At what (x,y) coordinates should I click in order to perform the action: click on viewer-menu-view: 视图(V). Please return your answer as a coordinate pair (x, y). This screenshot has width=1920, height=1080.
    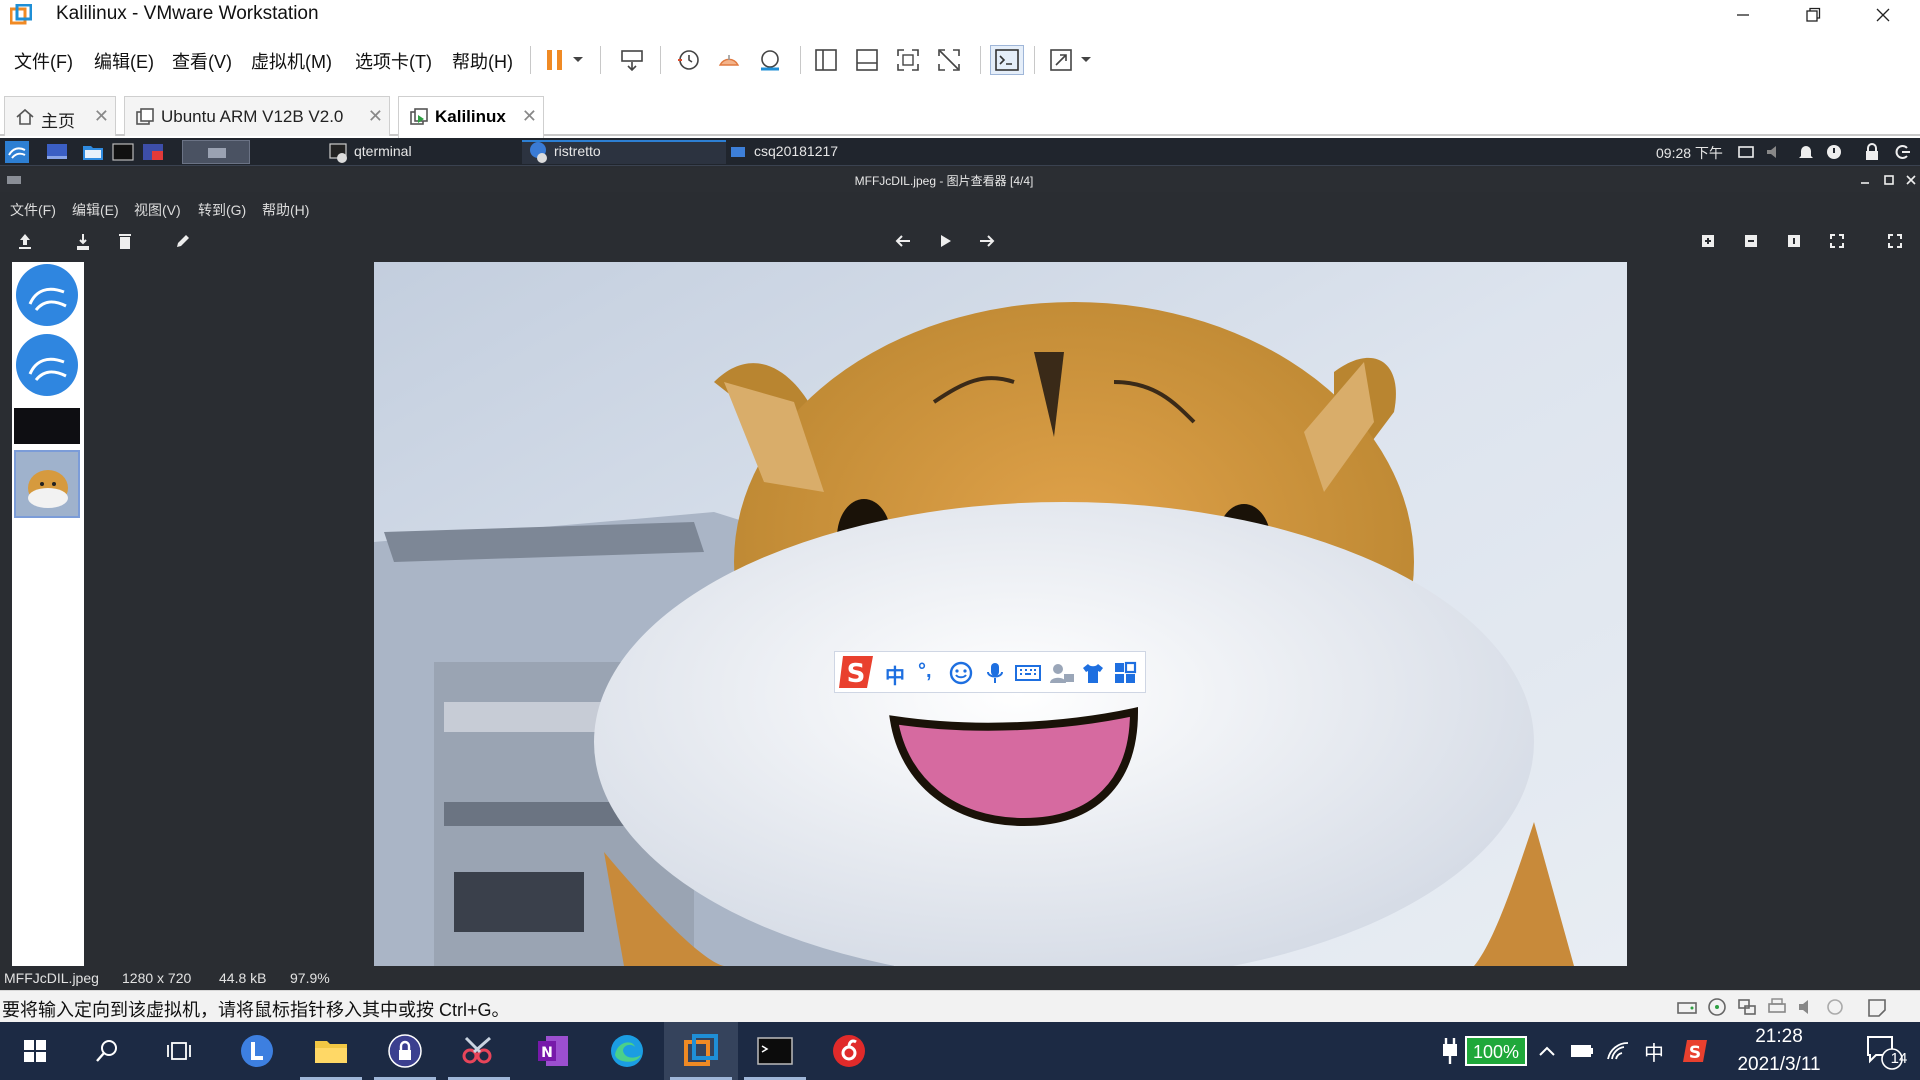
    Looking at the image, I should click on (157, 210).